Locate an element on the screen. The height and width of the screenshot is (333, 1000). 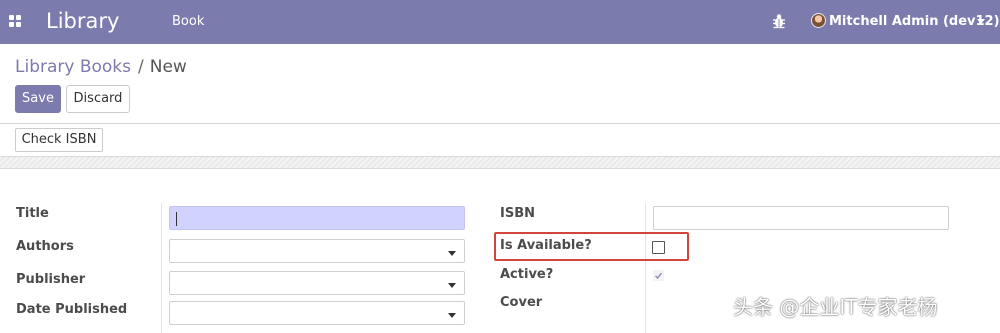
app-title: Library is located at coordinates (82, 21).